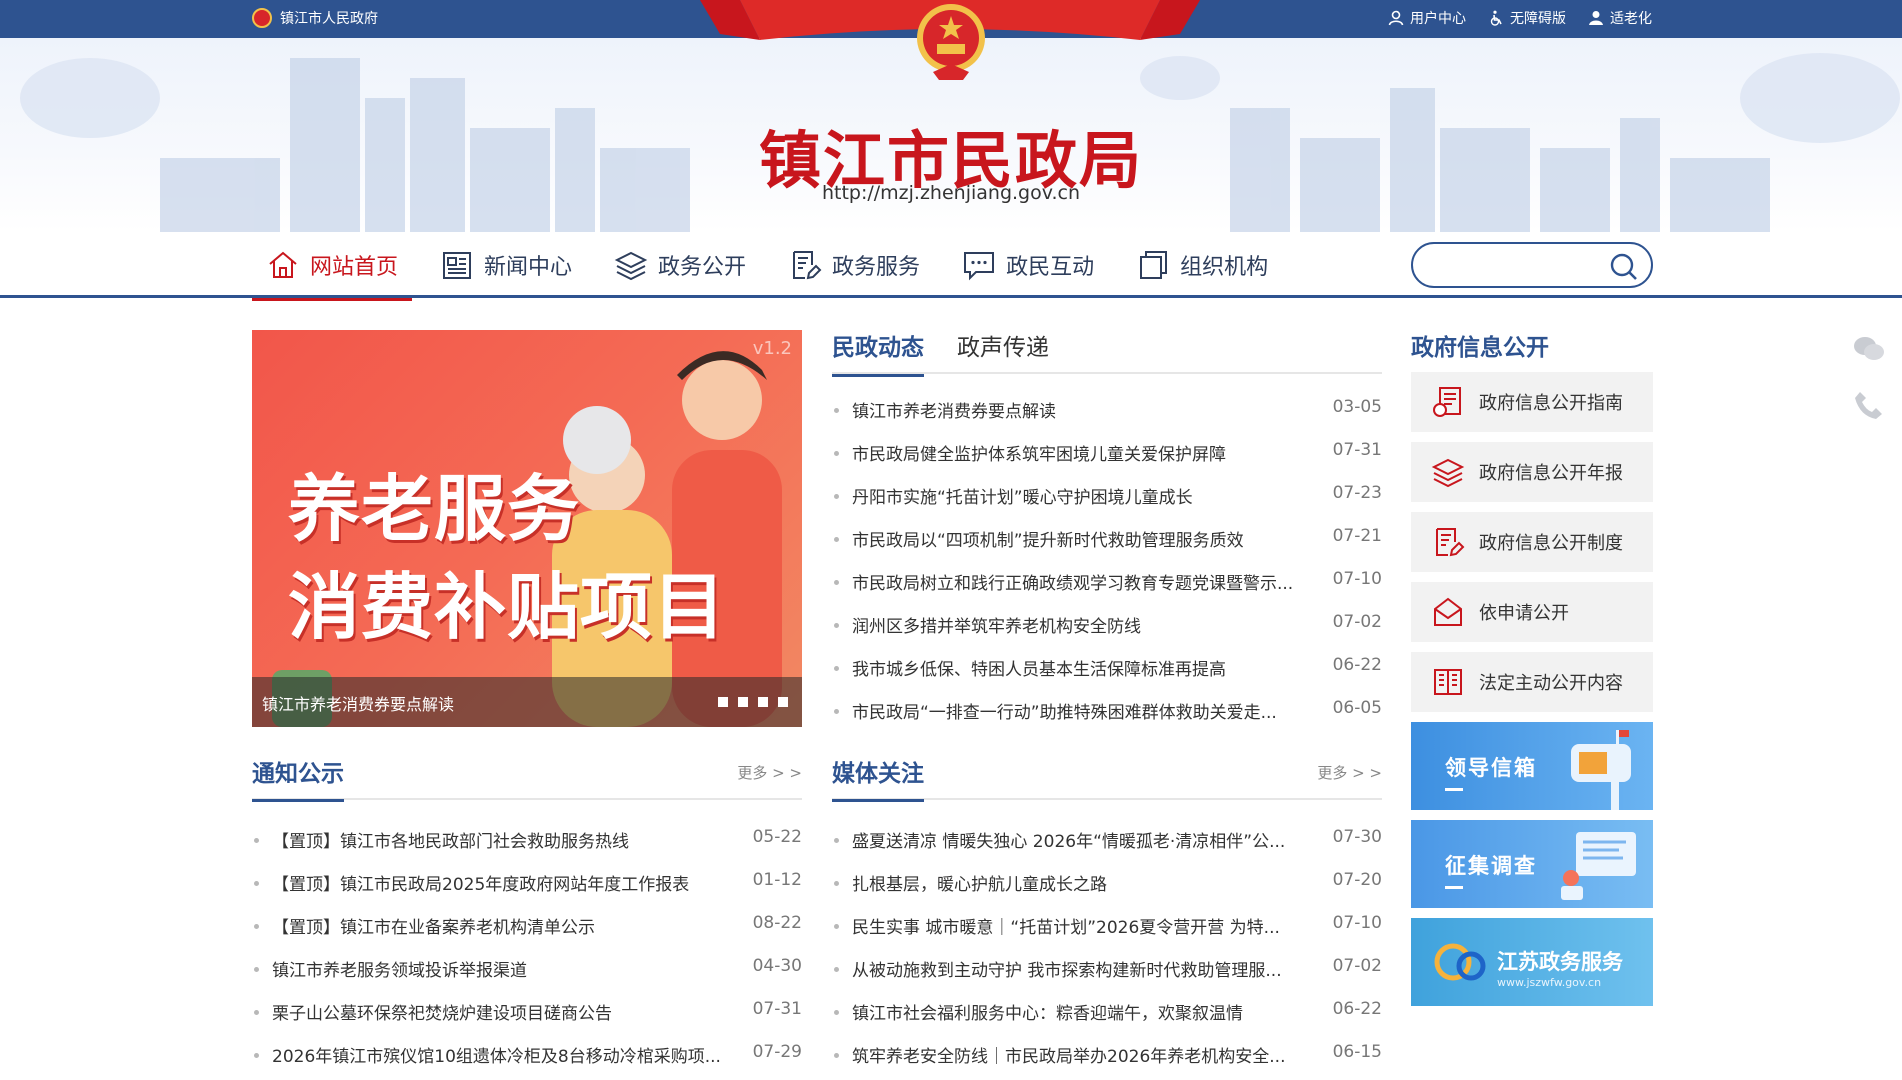 This screenshot has height=1080, width=1902. What do you see at coordinates (527, 528) in the screenshot?
I see `news-carousel: v1.2 养老服务 消费补贴项目 镇江市养老消费券要点解读` at bounding box center [527, 528].